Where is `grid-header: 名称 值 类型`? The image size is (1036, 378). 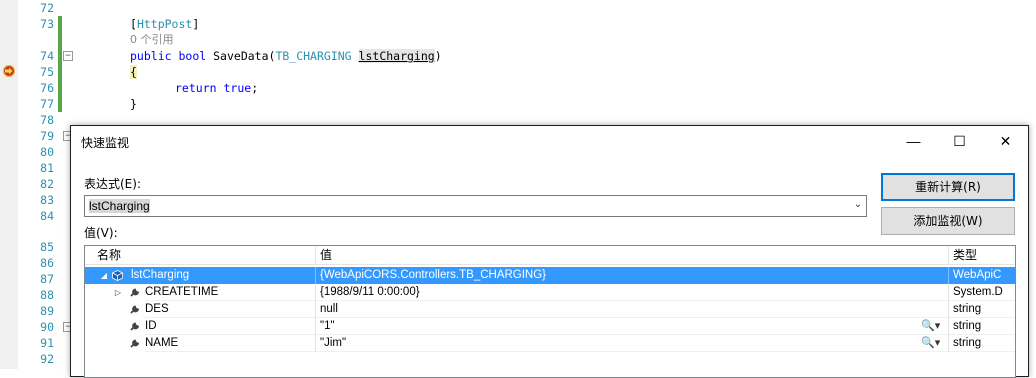
grid-header: 名称 值 类型 is located at coordinates (550, 255).